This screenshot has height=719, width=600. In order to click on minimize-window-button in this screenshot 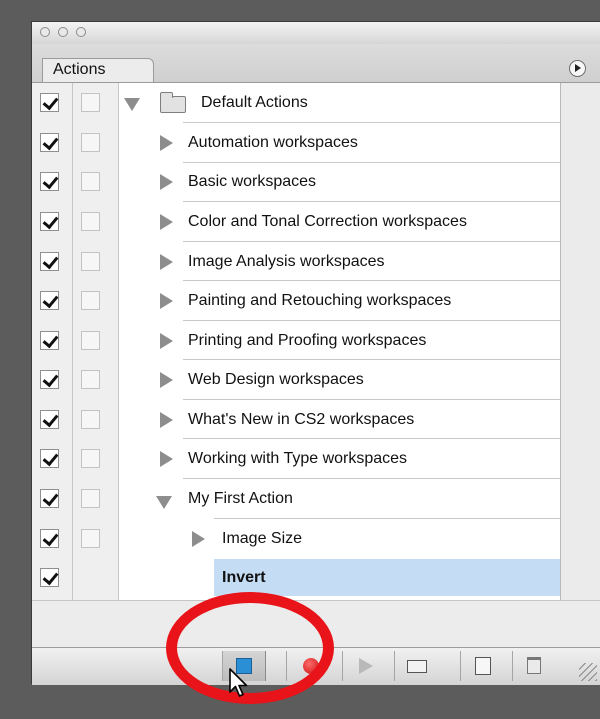, I will do `click(63, 32)`.